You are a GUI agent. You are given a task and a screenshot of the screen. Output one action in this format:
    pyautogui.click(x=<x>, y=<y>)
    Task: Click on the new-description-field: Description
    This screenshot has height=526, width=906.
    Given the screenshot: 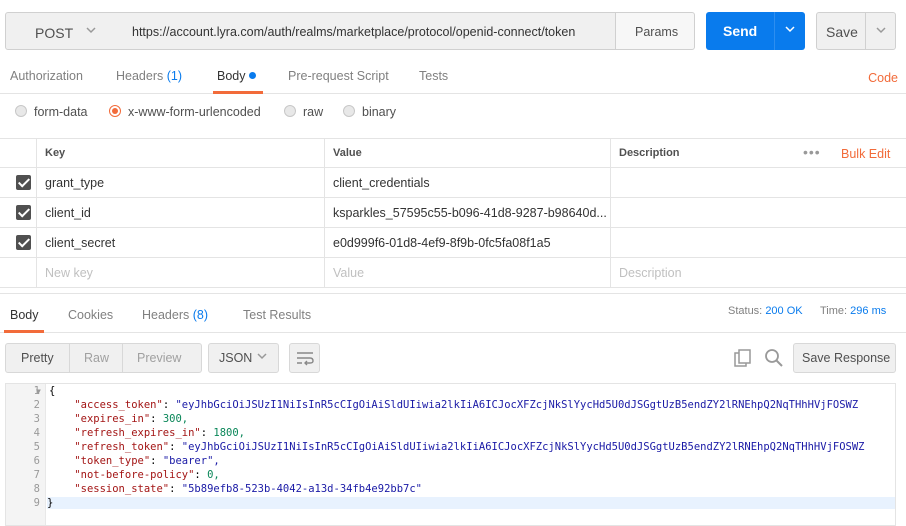 What is the action you would take?
    pyautogui.click(x=758, y=272)
    